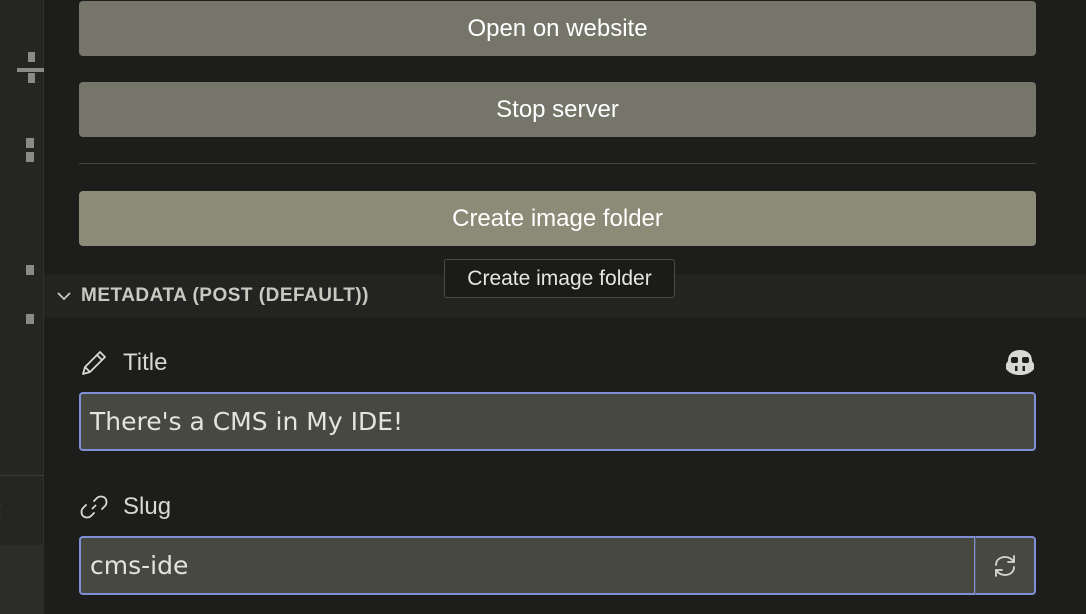  I want to click on link-icon, so click(94, 507).